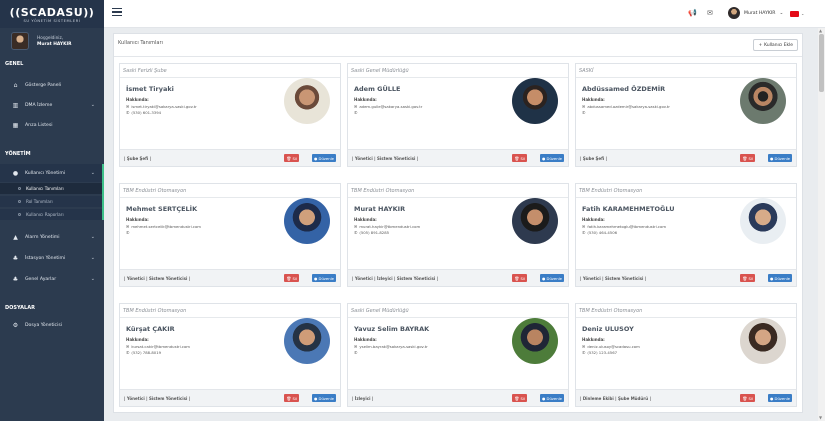 This screenshot has width=825, height=421. What do you see at coordinates (627, 226) in the screenshot?
I see `card-email-text: fatih.karamehmetoglu@tbmendustri.com` at bounding box center [627, 226].